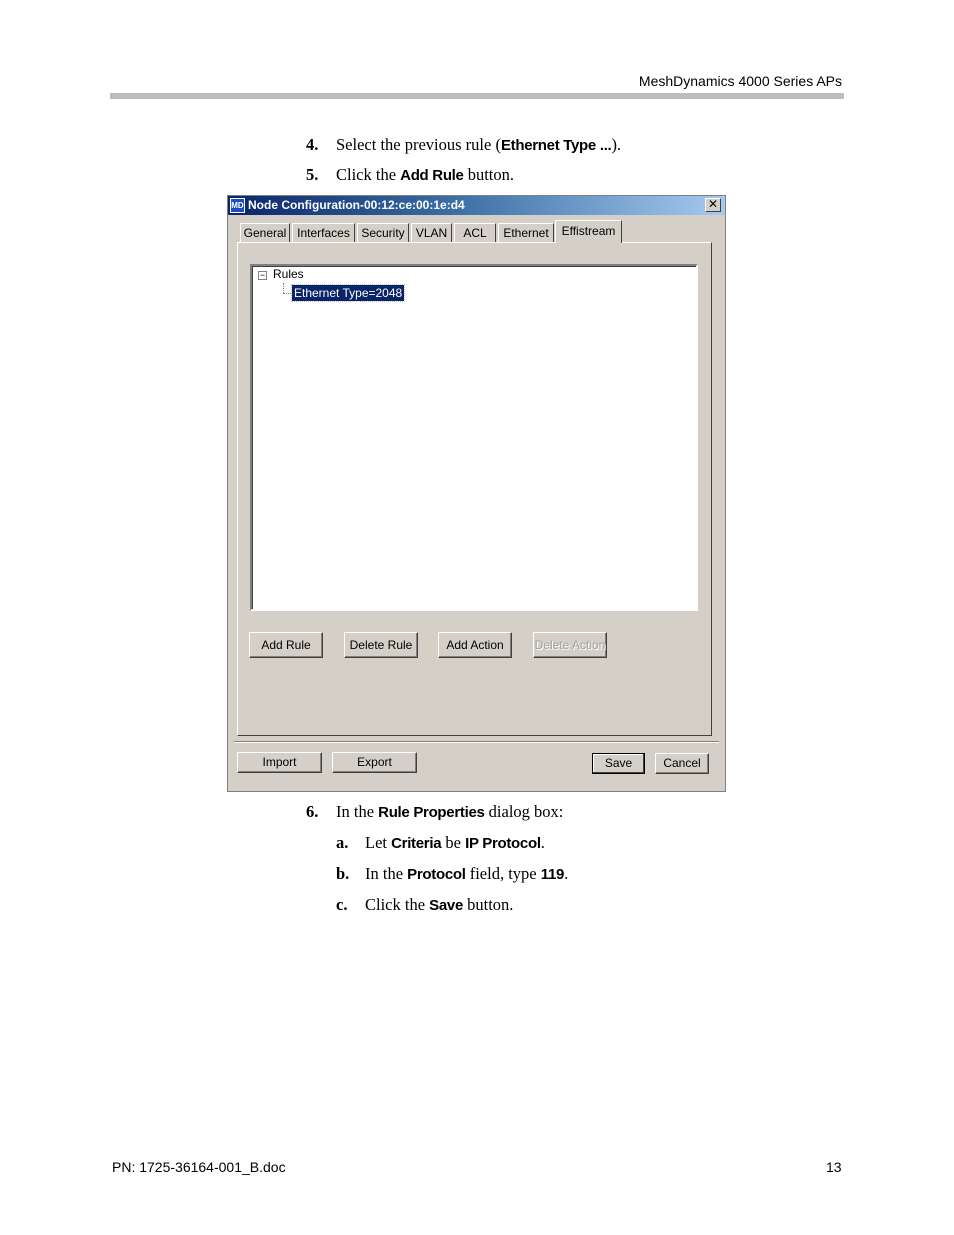 This screenshot has width=954, height=1235. Describe the element at coordinates (323, 232) in the screenshot. I see `tab-interfaces: Interfaces` at that location.